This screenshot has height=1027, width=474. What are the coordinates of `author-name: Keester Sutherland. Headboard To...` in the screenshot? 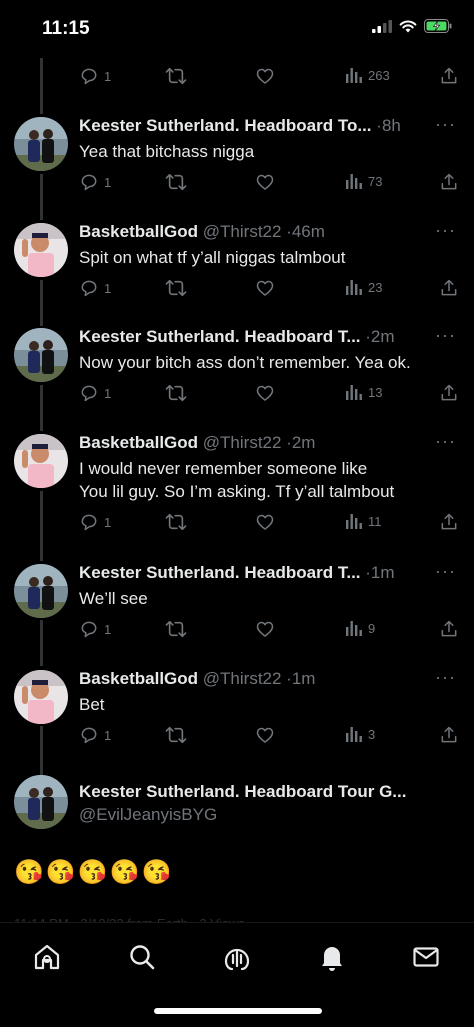 It's located at (225, 125).